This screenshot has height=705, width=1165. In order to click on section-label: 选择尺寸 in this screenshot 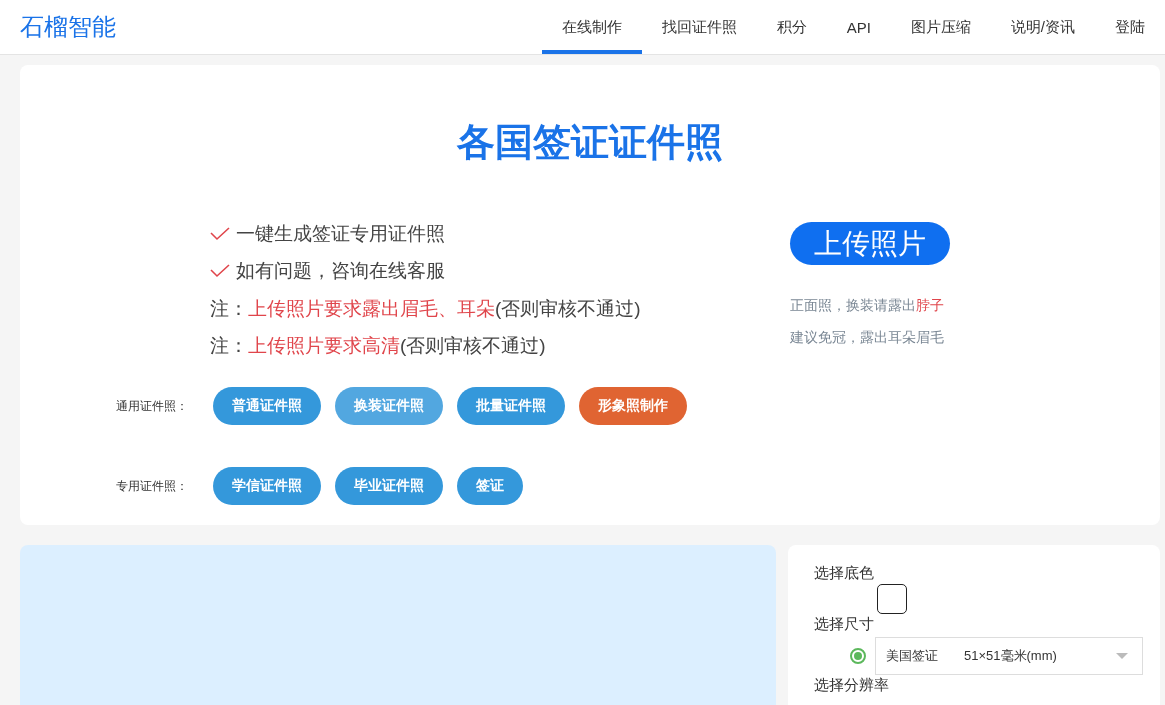, I will do `click(844, 624)`.